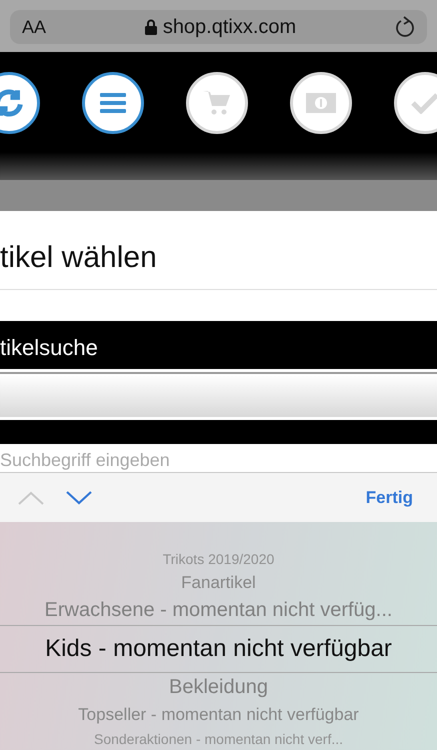 This screenshot has height=750, width=437. Describe the element at coordinates (405, 27) in the screenshot. I see `reload-icon` at that location.